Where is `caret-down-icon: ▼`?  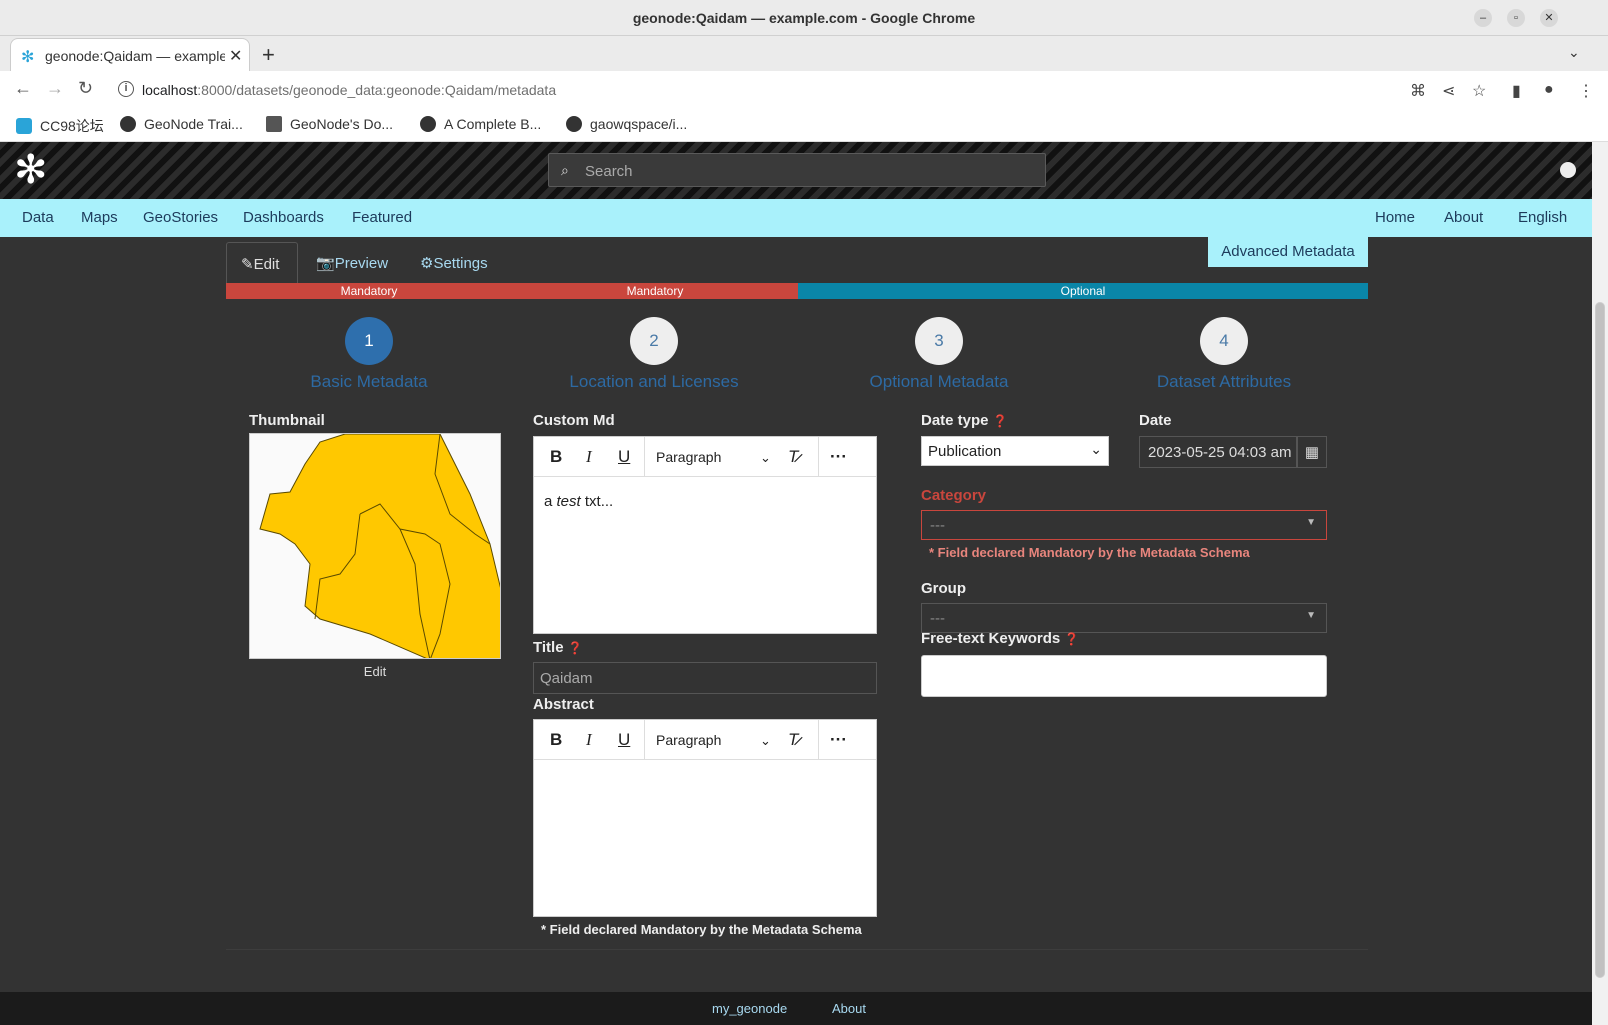 caret-down-icon: ▼ is located at coordinates (1311, 615).